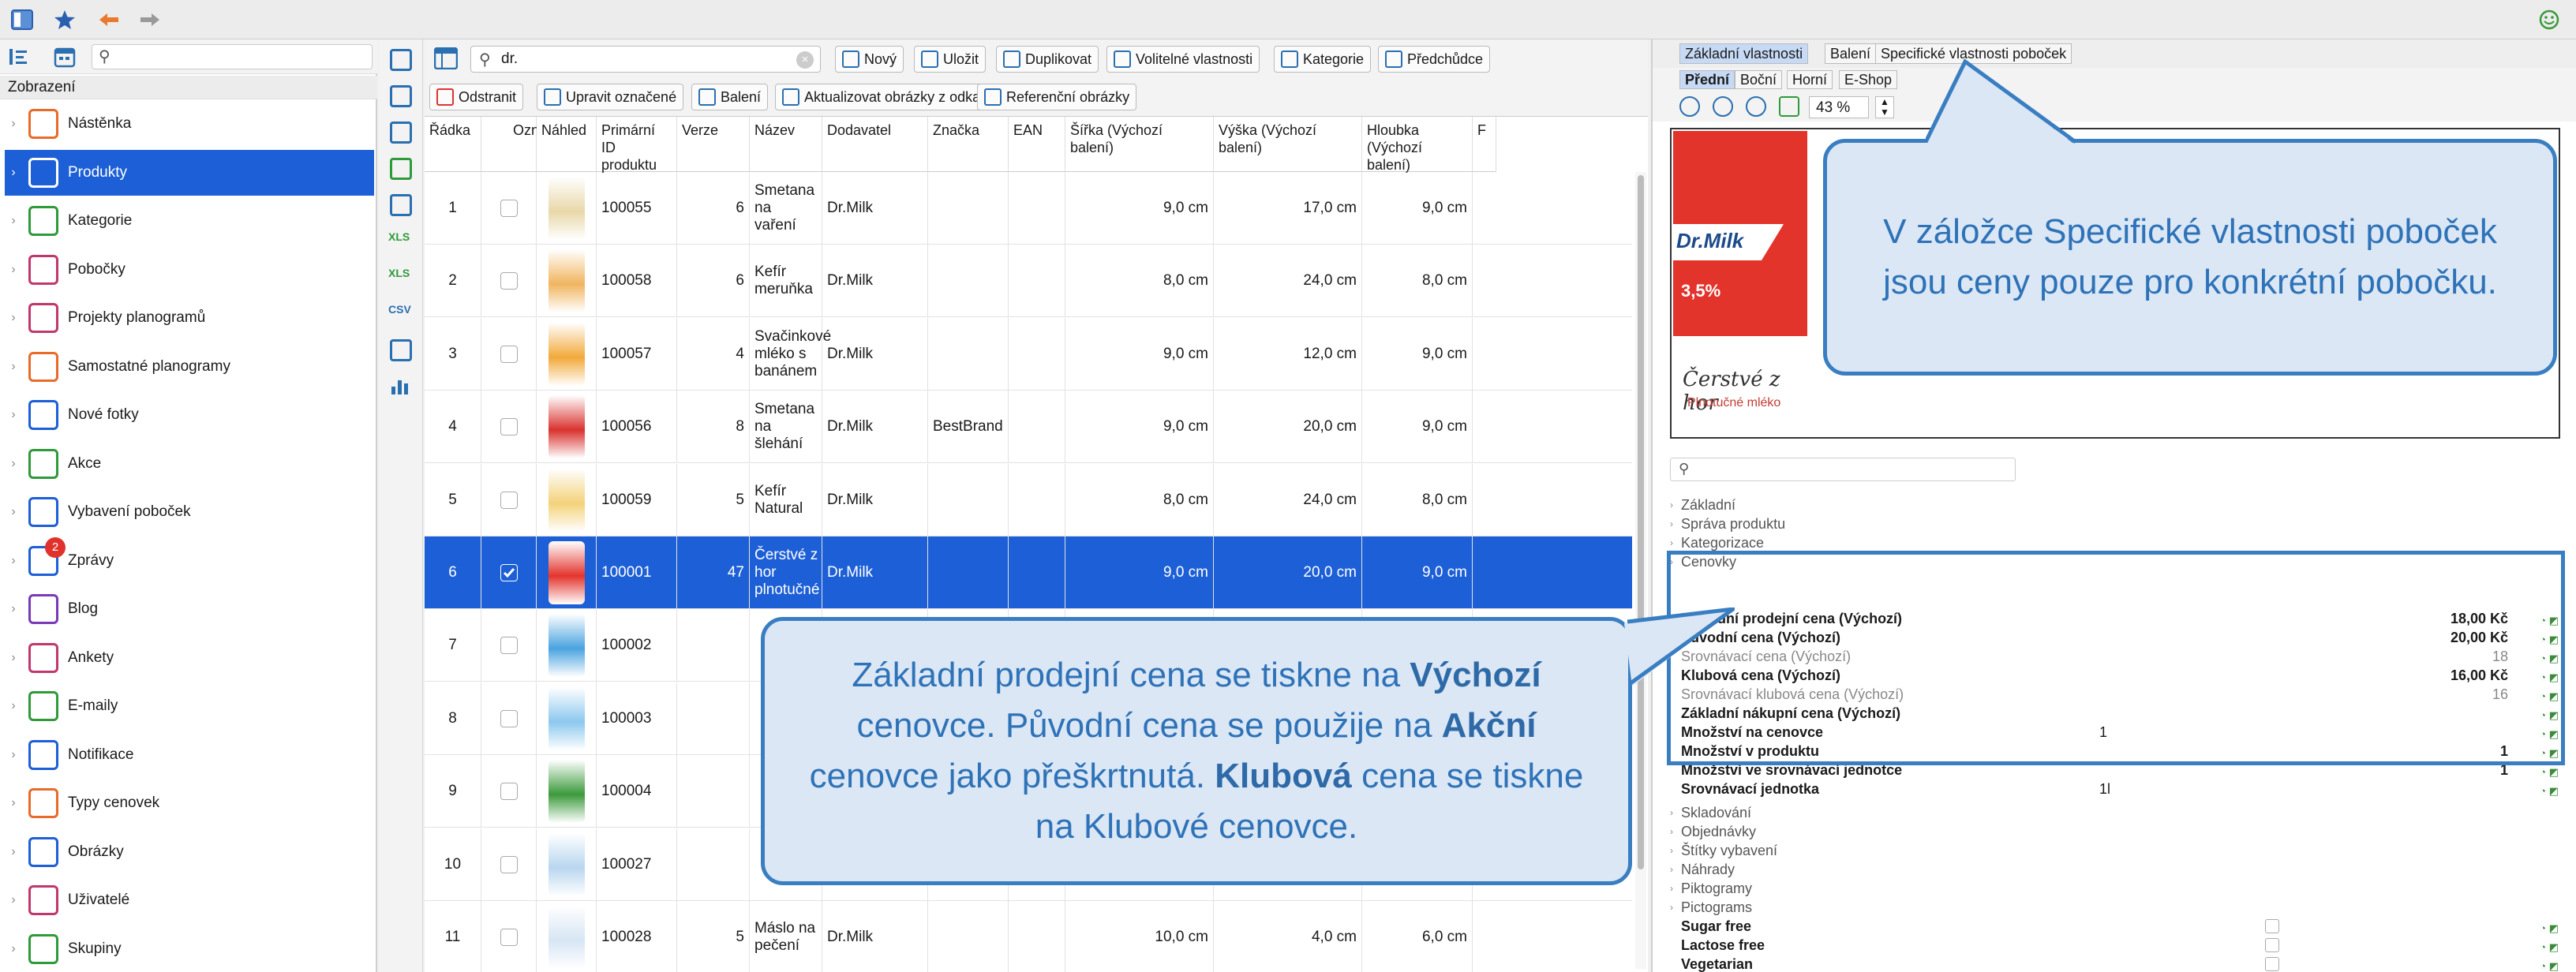 The image size is (2576, 972). I want to click on update-images-button: Aktualizovat obrázky z odkazů, so click(889, 97).